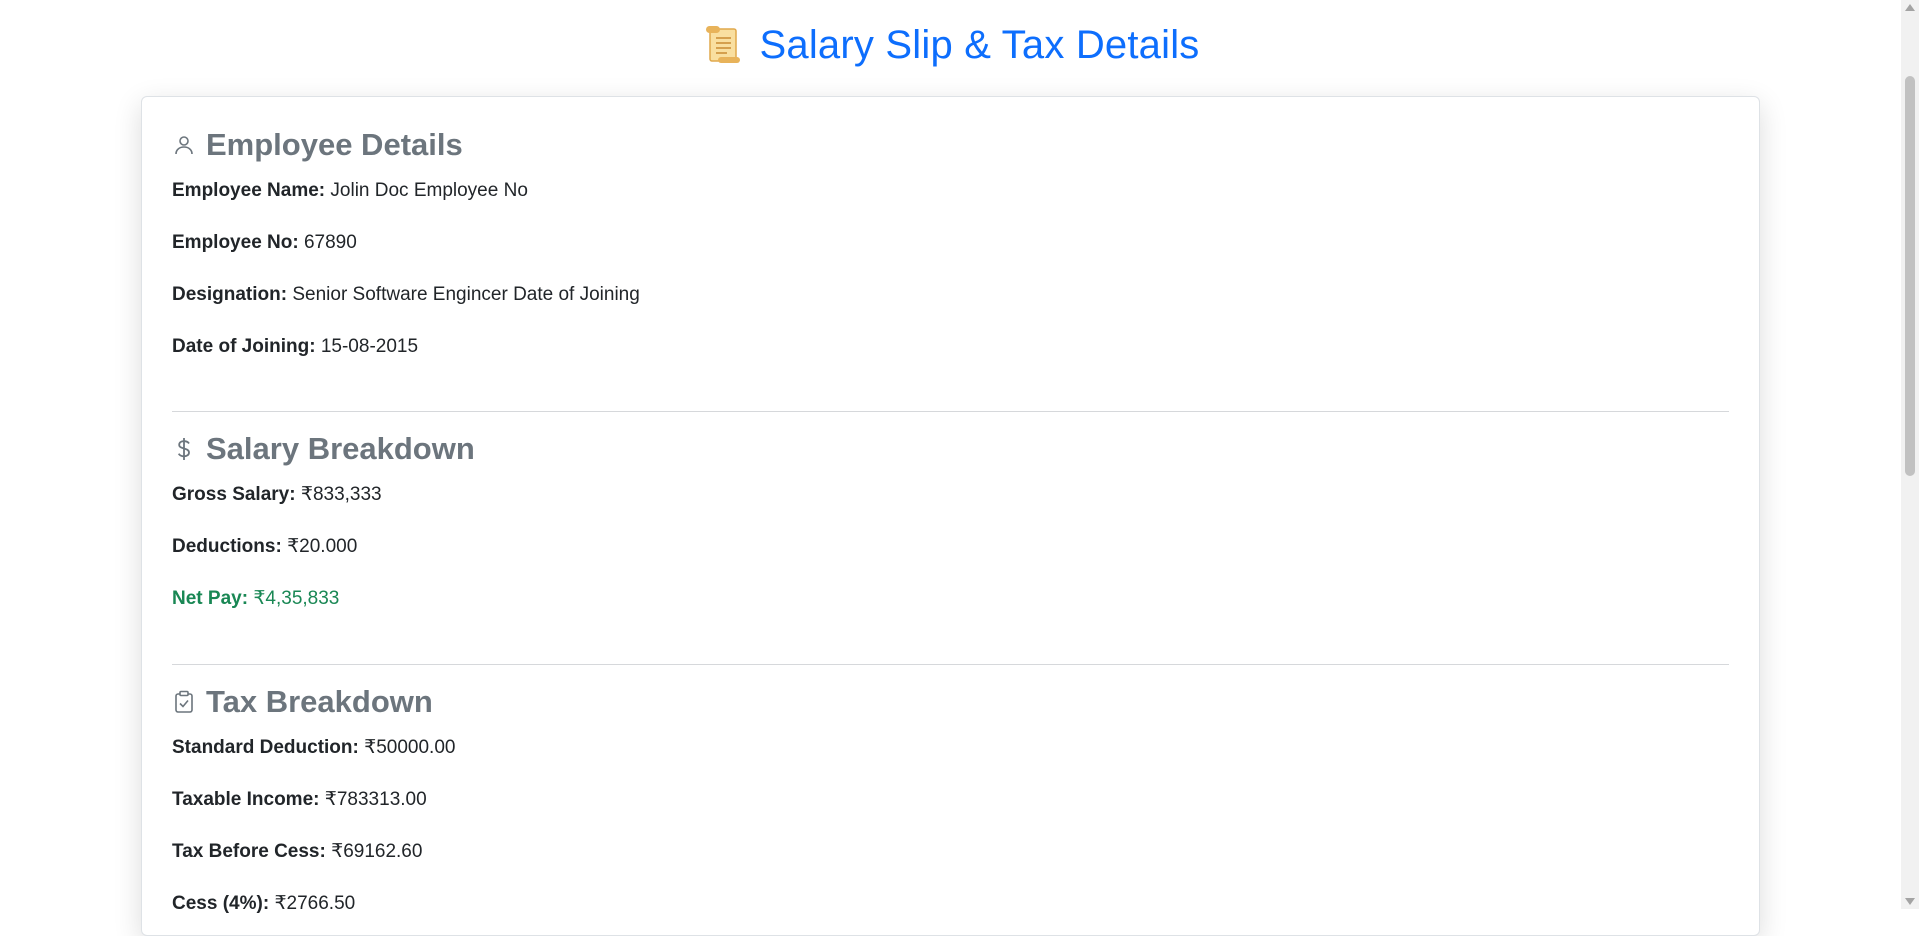 The height and width of the screenshot is (936, 1919). I want to click on deductions-label: Deductions:, so click(227, 546).